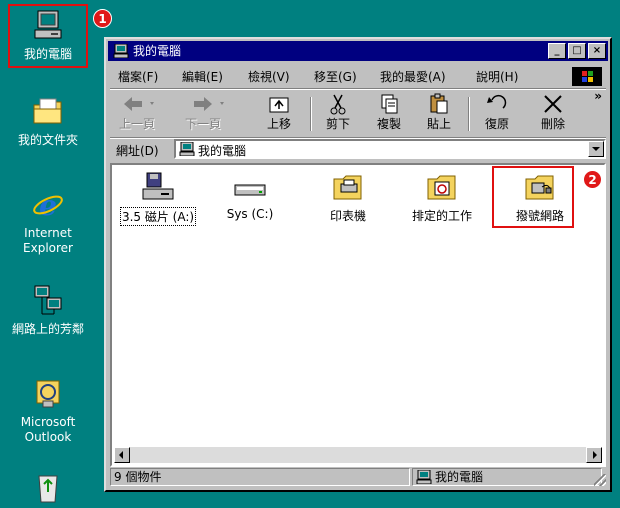 Image resolution: width=620 pixels, height=508 pixels. I want to click on item-label: Sys (C:), so click(250, 214).